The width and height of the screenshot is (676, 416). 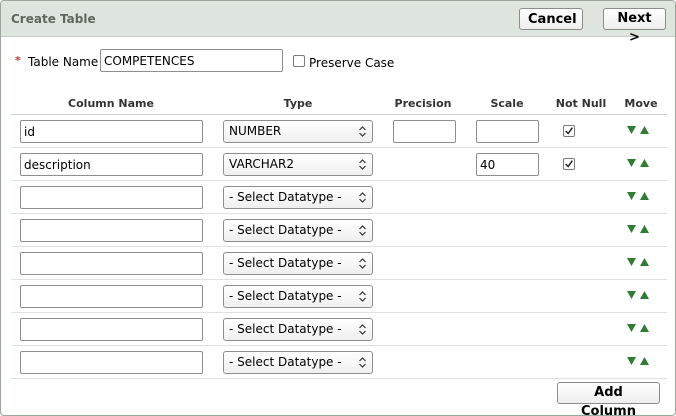 What do you see at coordinates (63, 62) in the screenshot?
I see `table-name-label: Table Name` at bounding box center [63, 62].